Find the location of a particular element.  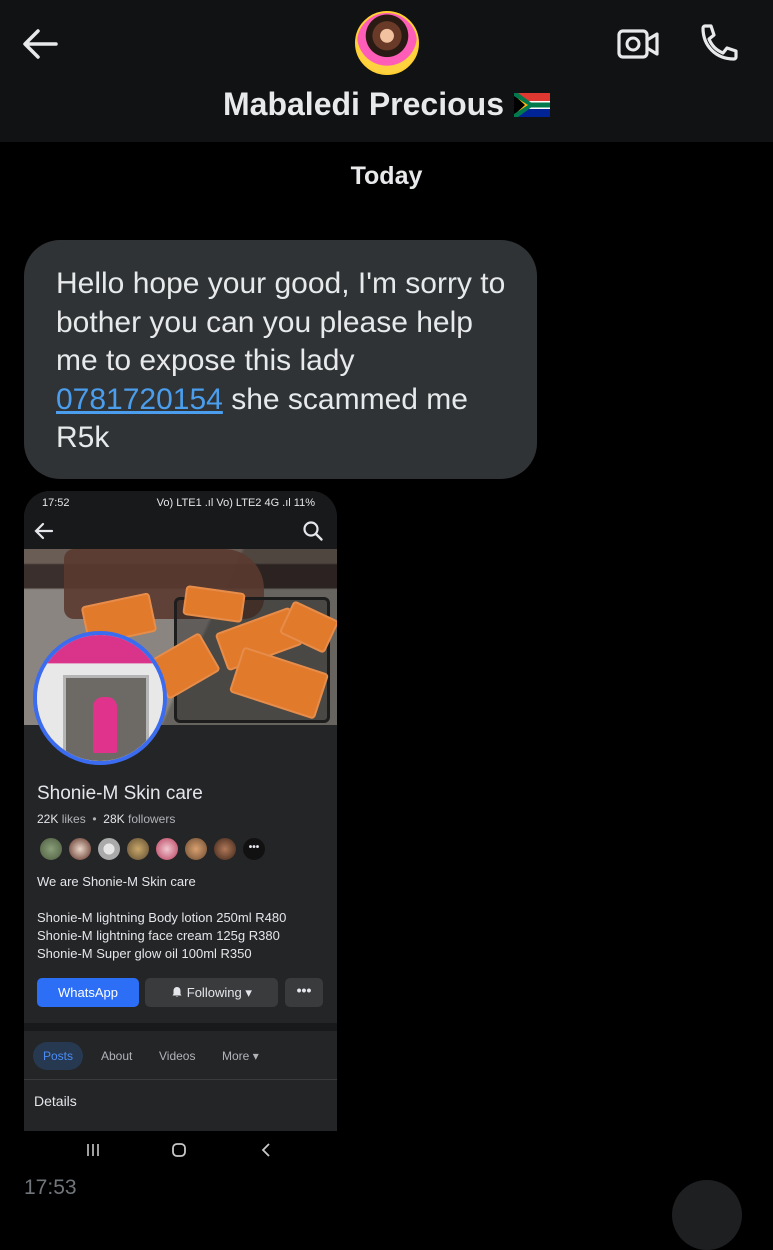

following-button: Following ▾ is located at coordinates (211, 992).